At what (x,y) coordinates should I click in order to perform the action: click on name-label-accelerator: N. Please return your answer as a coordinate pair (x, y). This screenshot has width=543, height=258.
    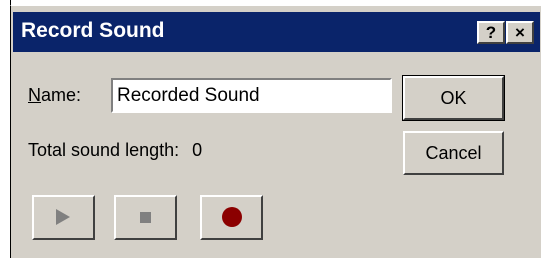
    Looking at the image, I should click on (34, 95).